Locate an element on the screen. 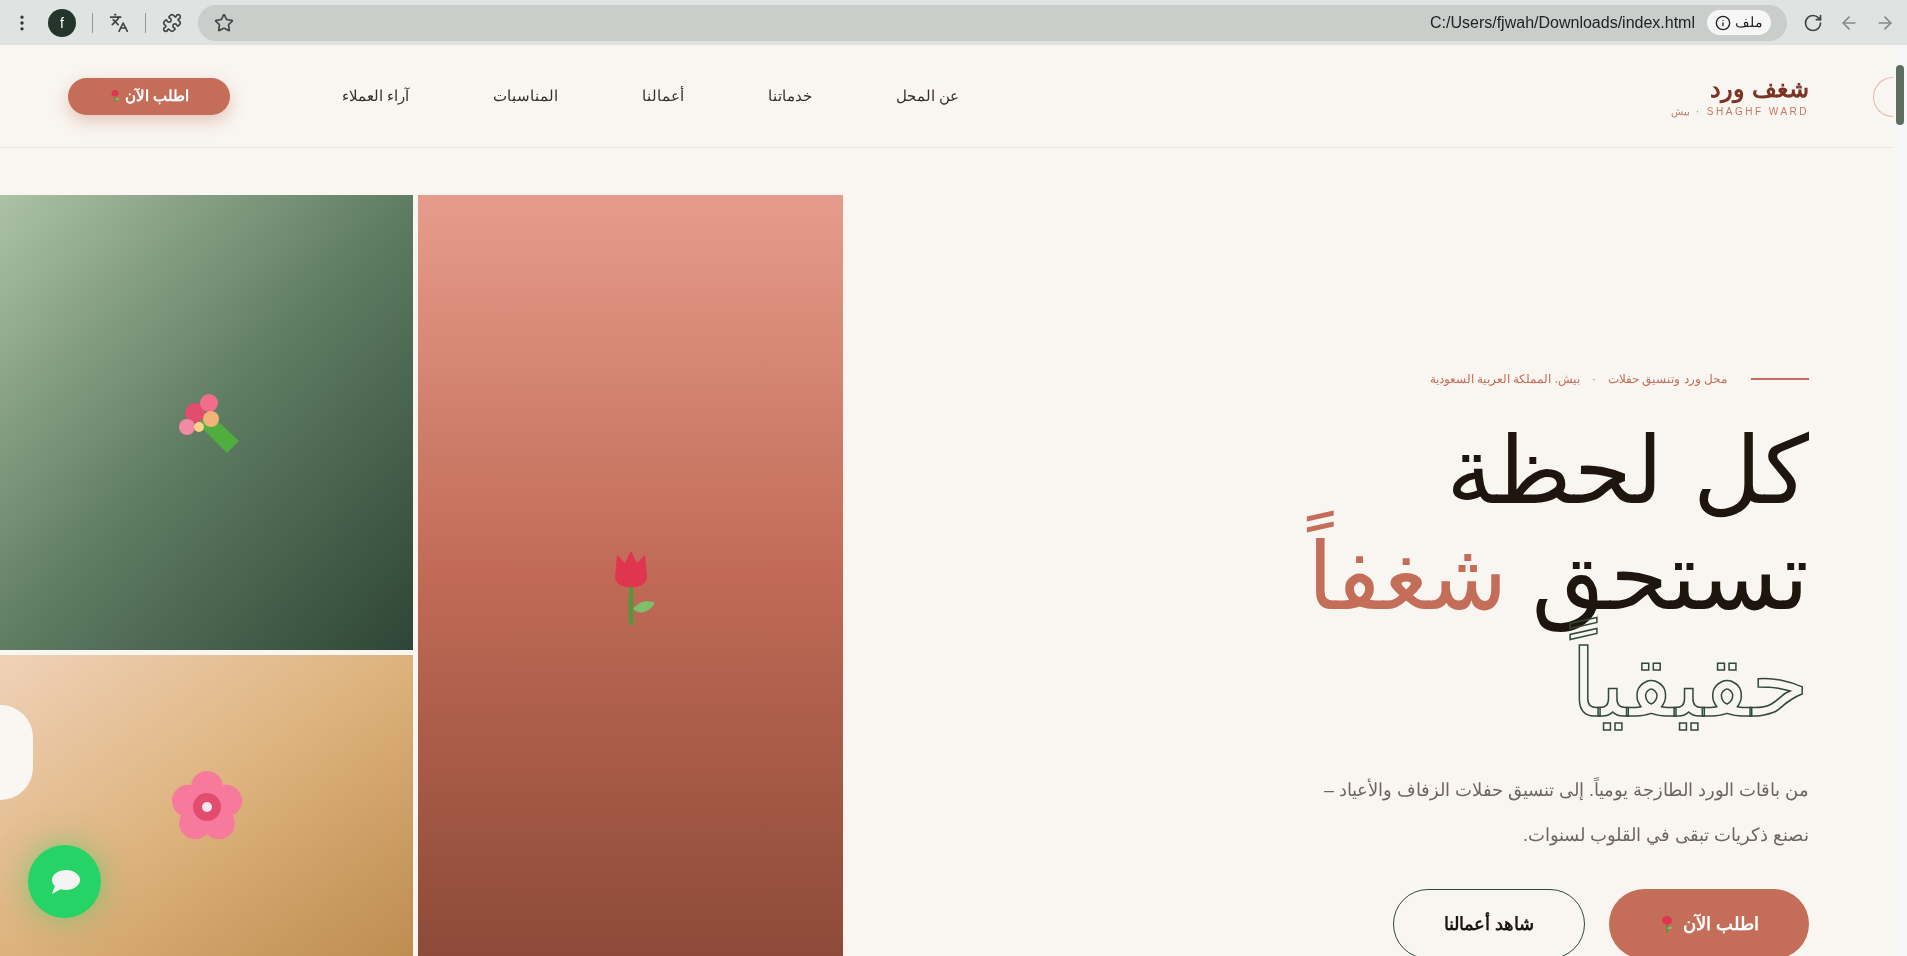 The height and width of the screenshot is (956, 1907). nav-link: أعمالنا is located at coordinates (663, 96).